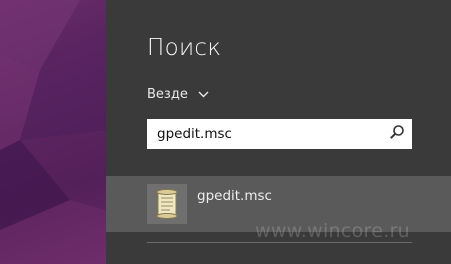 The width and height of the screenshot is (451, 264). Describe the element at coordinates (203, 94) in the screenshot. I see `chevron-down-icon` at that location.